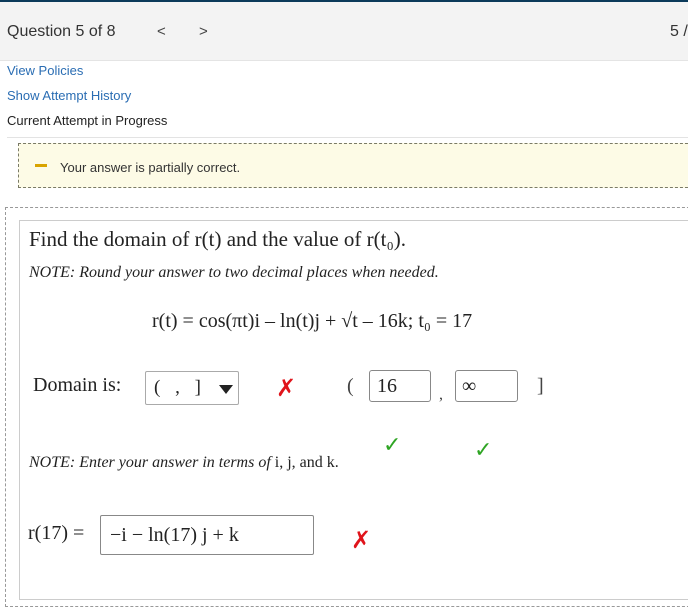 This screenshot has height=607, width=688. I want to click on domain-upper-bound-input: ∞, so click(486, 386).